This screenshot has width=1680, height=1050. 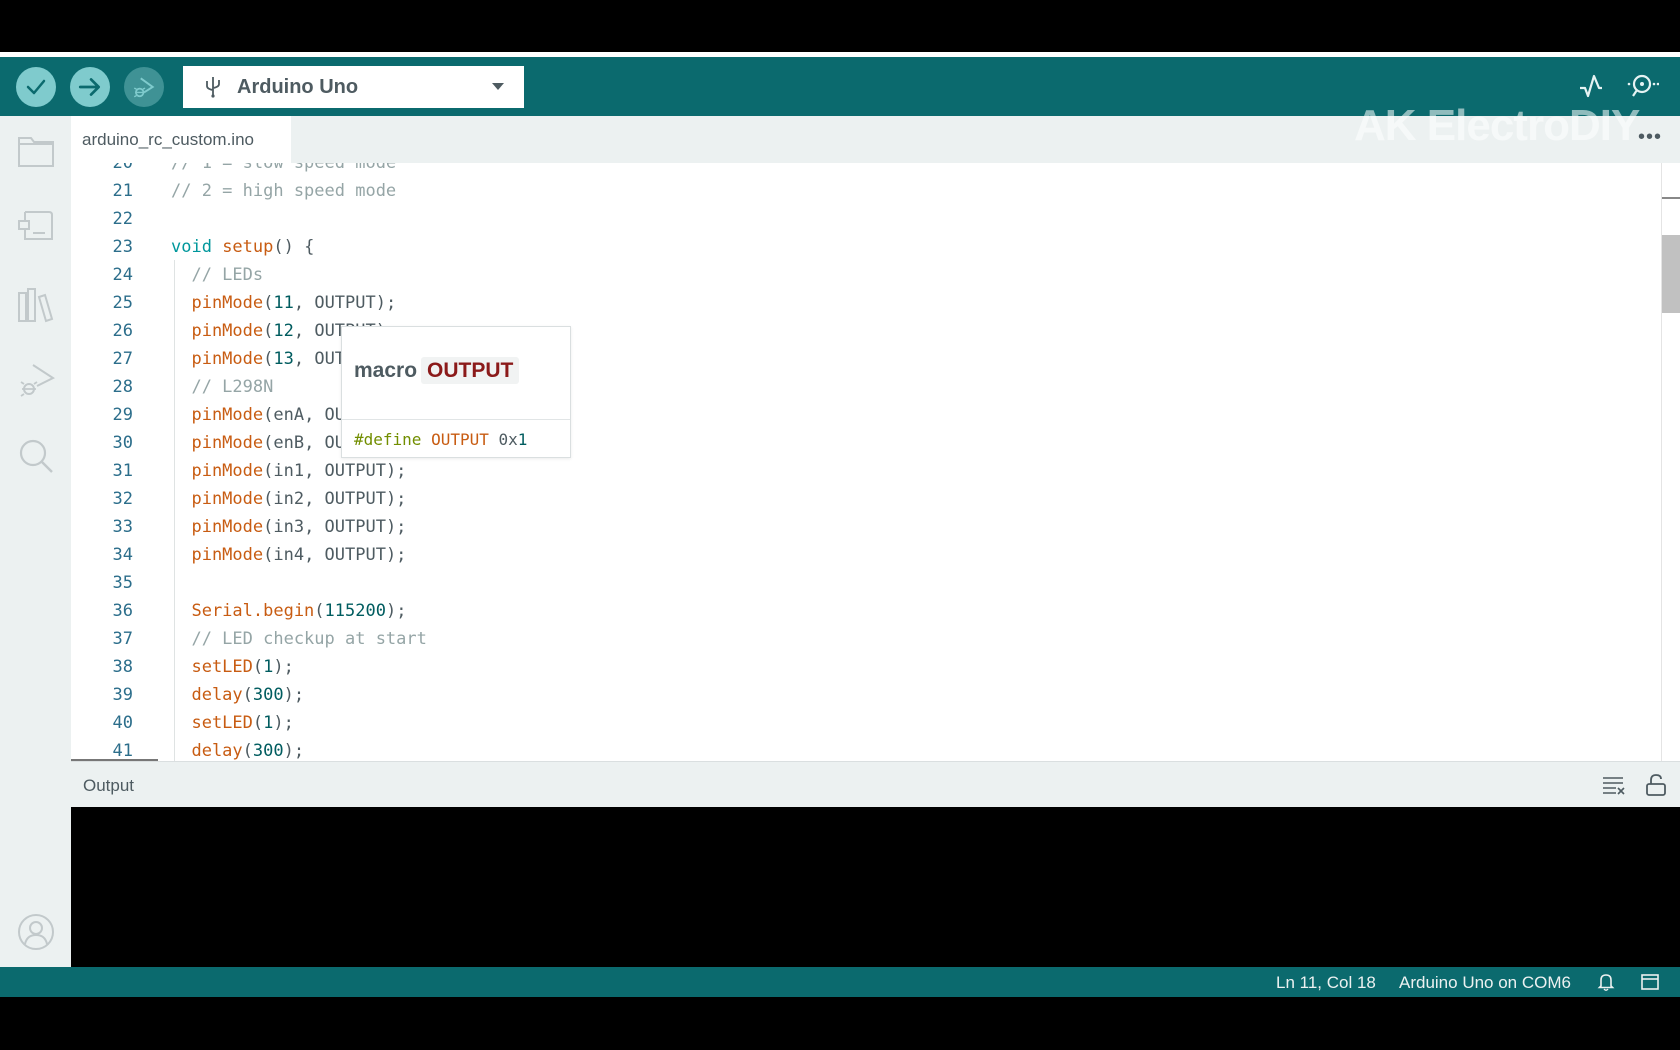 I want to click on check-icon, so click(x=36, y=87).